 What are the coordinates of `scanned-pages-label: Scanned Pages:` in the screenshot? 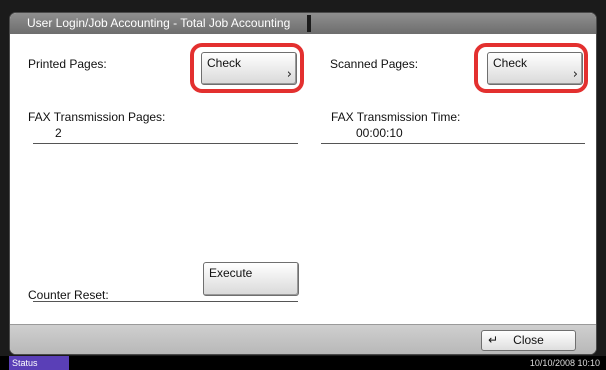 It's located at (374, 64).